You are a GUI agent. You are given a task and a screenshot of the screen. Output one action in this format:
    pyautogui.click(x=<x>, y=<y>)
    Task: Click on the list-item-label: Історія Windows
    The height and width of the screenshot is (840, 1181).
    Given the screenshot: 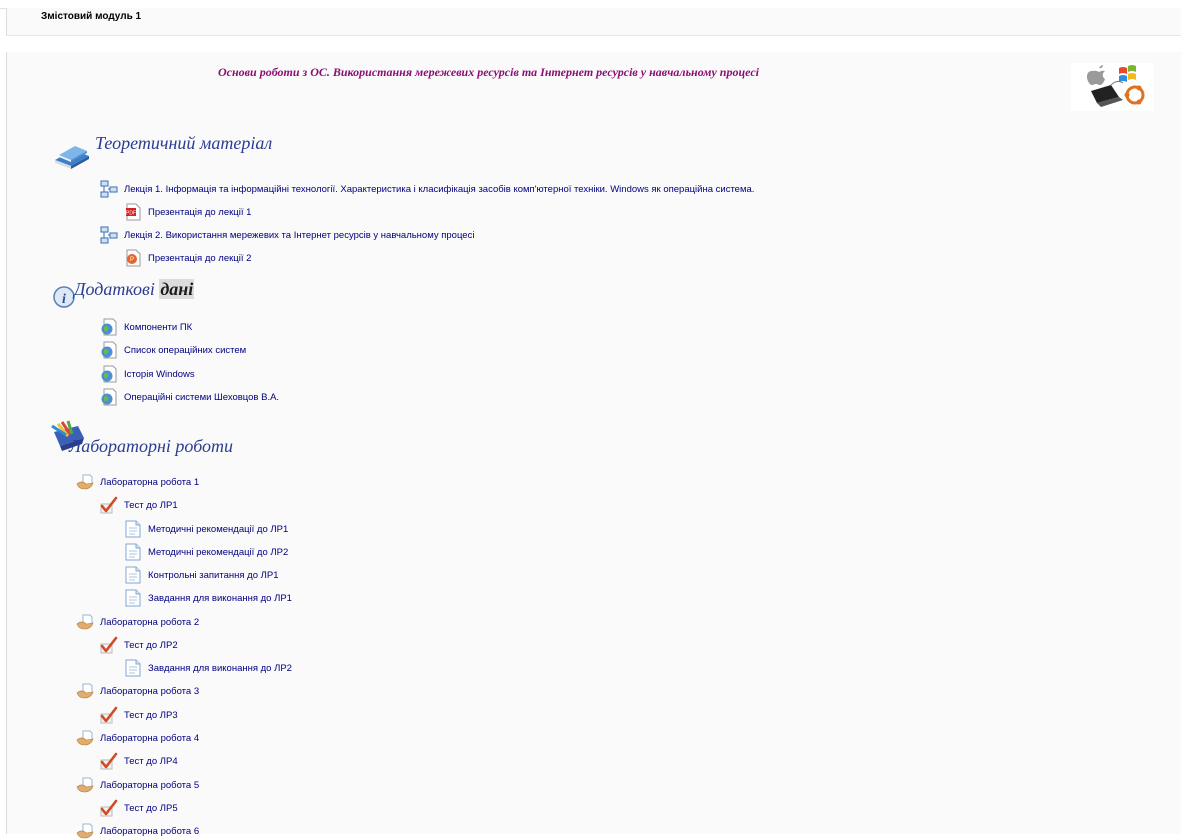 What is the action you would take?
    pyautogui.click(x=159, y=374)
    